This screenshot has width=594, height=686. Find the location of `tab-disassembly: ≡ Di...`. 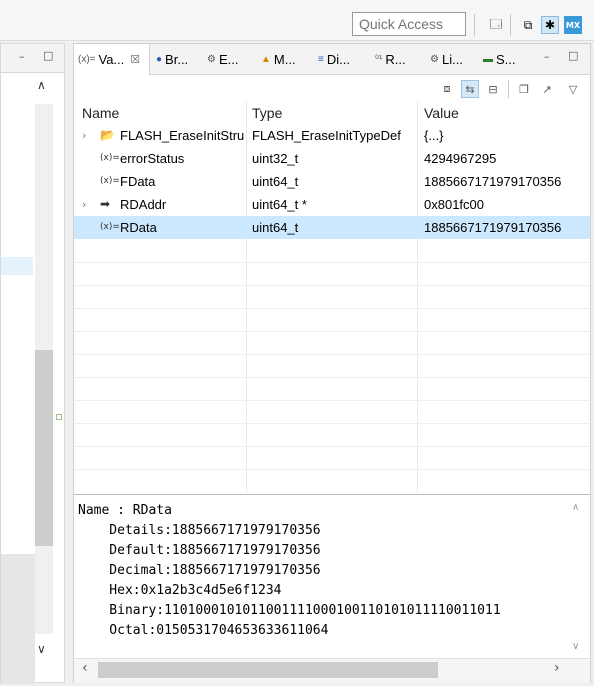

tab-disassembly: ≡ Di... is located at coordinates (334, 59).